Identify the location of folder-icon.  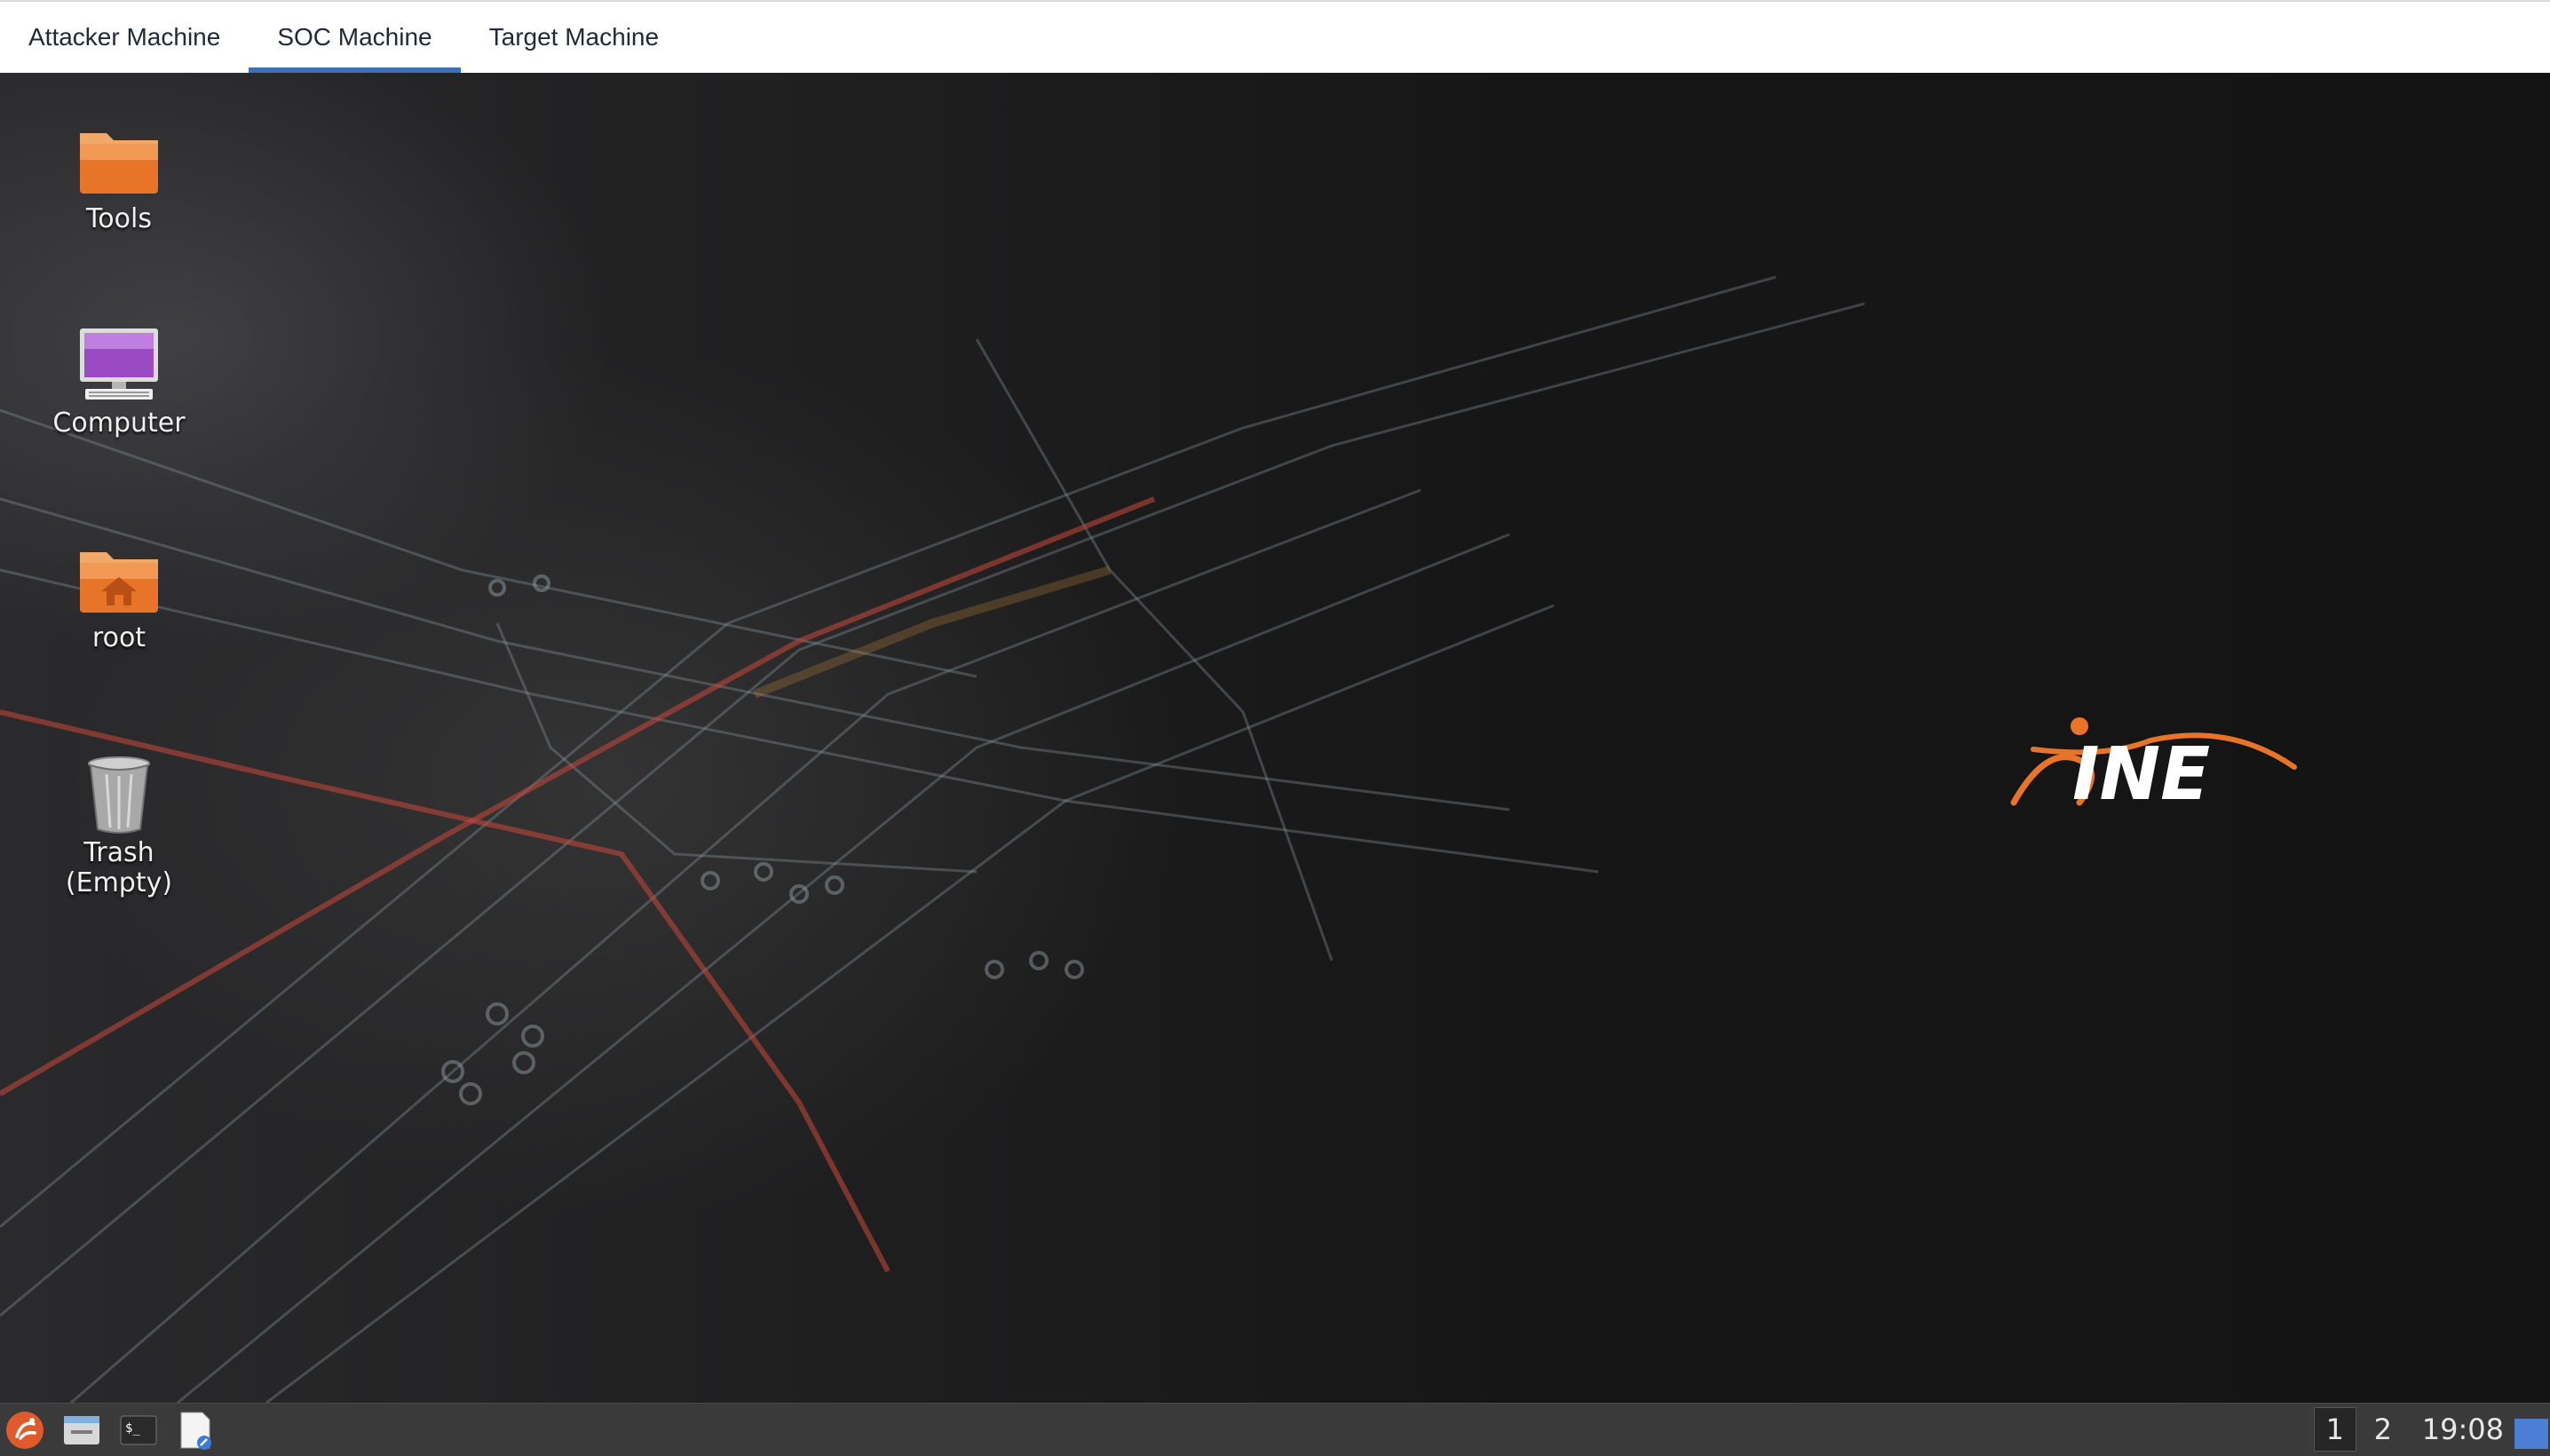
(119, 163).